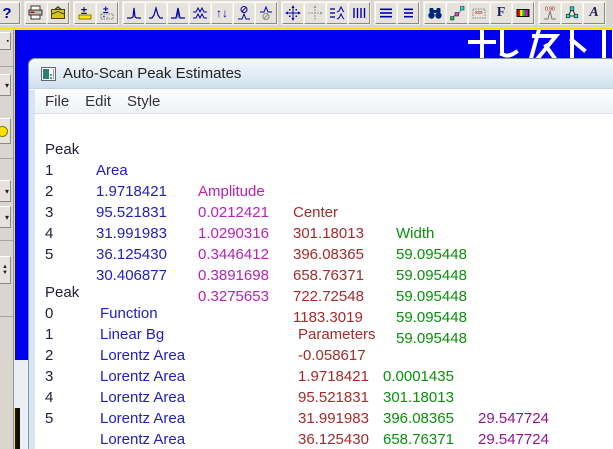 The image size is (613, 449). What do you see at coordinates (152, 73) in the screenshot?
I see `window-title: Auto-Scan Peak Estimates` at bounding box center [152, 73].